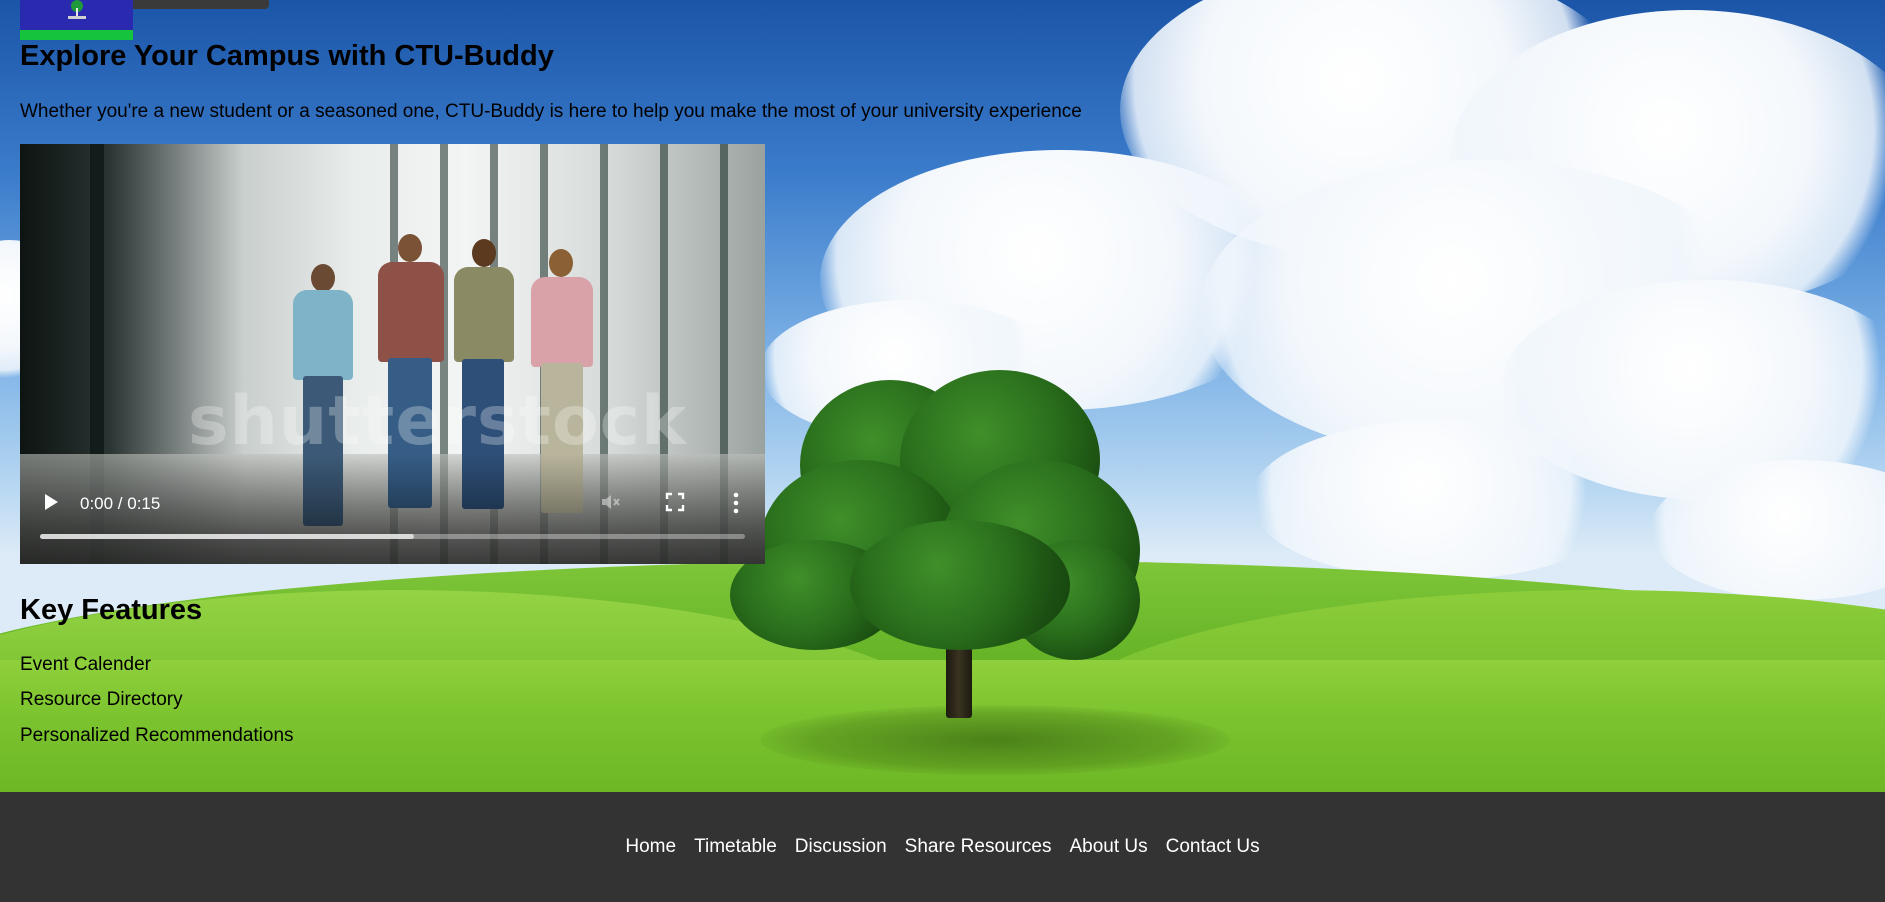 This screenshot has width=1885, height=902. Describe the element at coordinates (76, 20) in the screenshot. I see `site-logo` at that location.